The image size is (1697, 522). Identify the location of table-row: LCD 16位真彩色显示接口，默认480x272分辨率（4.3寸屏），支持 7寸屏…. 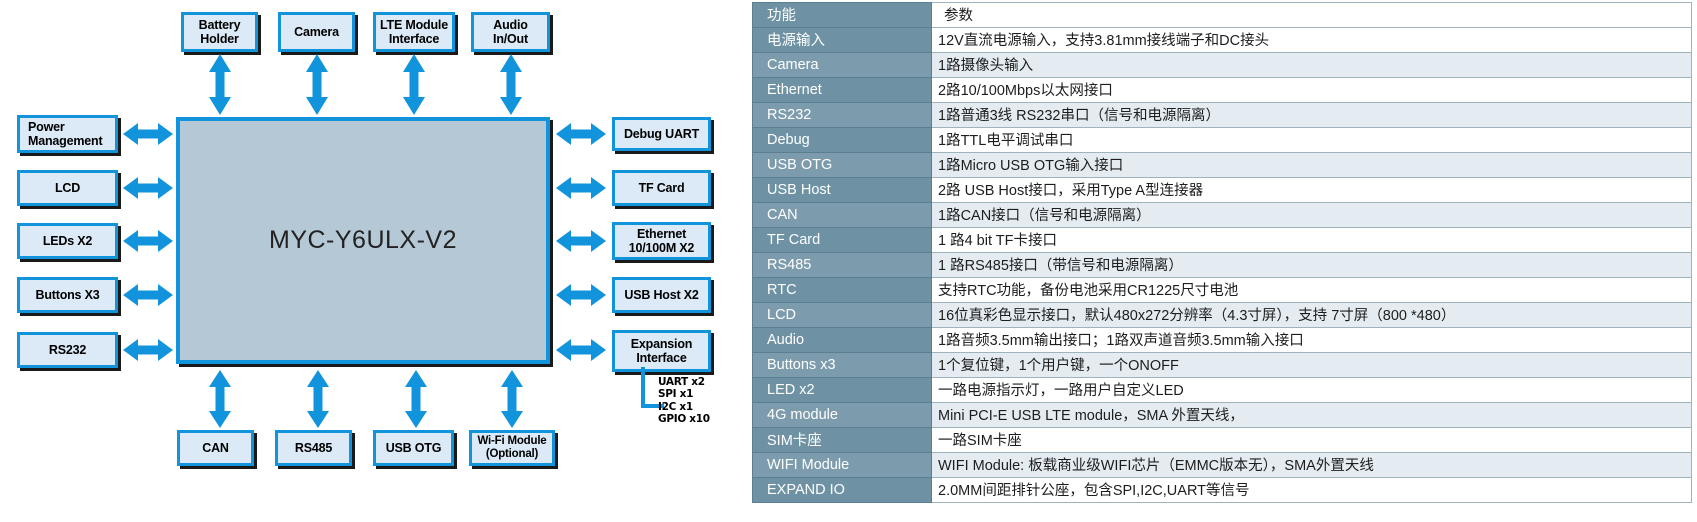
(1222, 315).